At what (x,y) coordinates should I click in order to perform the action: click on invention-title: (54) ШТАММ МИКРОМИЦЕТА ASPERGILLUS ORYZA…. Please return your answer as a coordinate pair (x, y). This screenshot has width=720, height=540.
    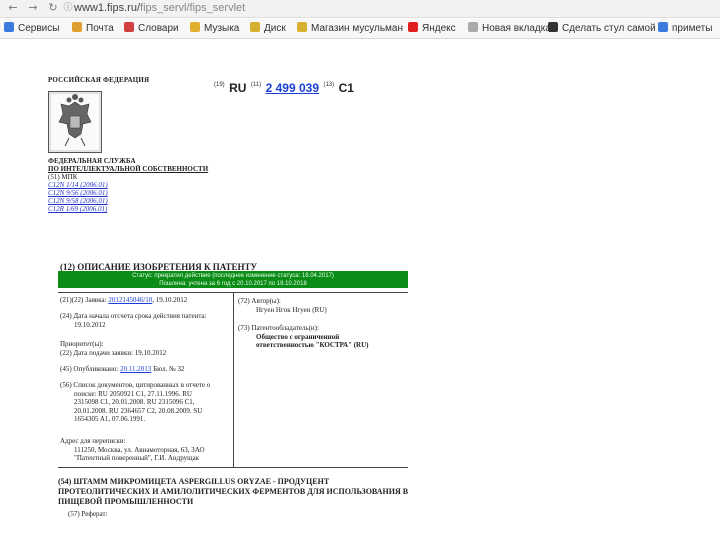
    Looking at the image, I should click on (233, 491).